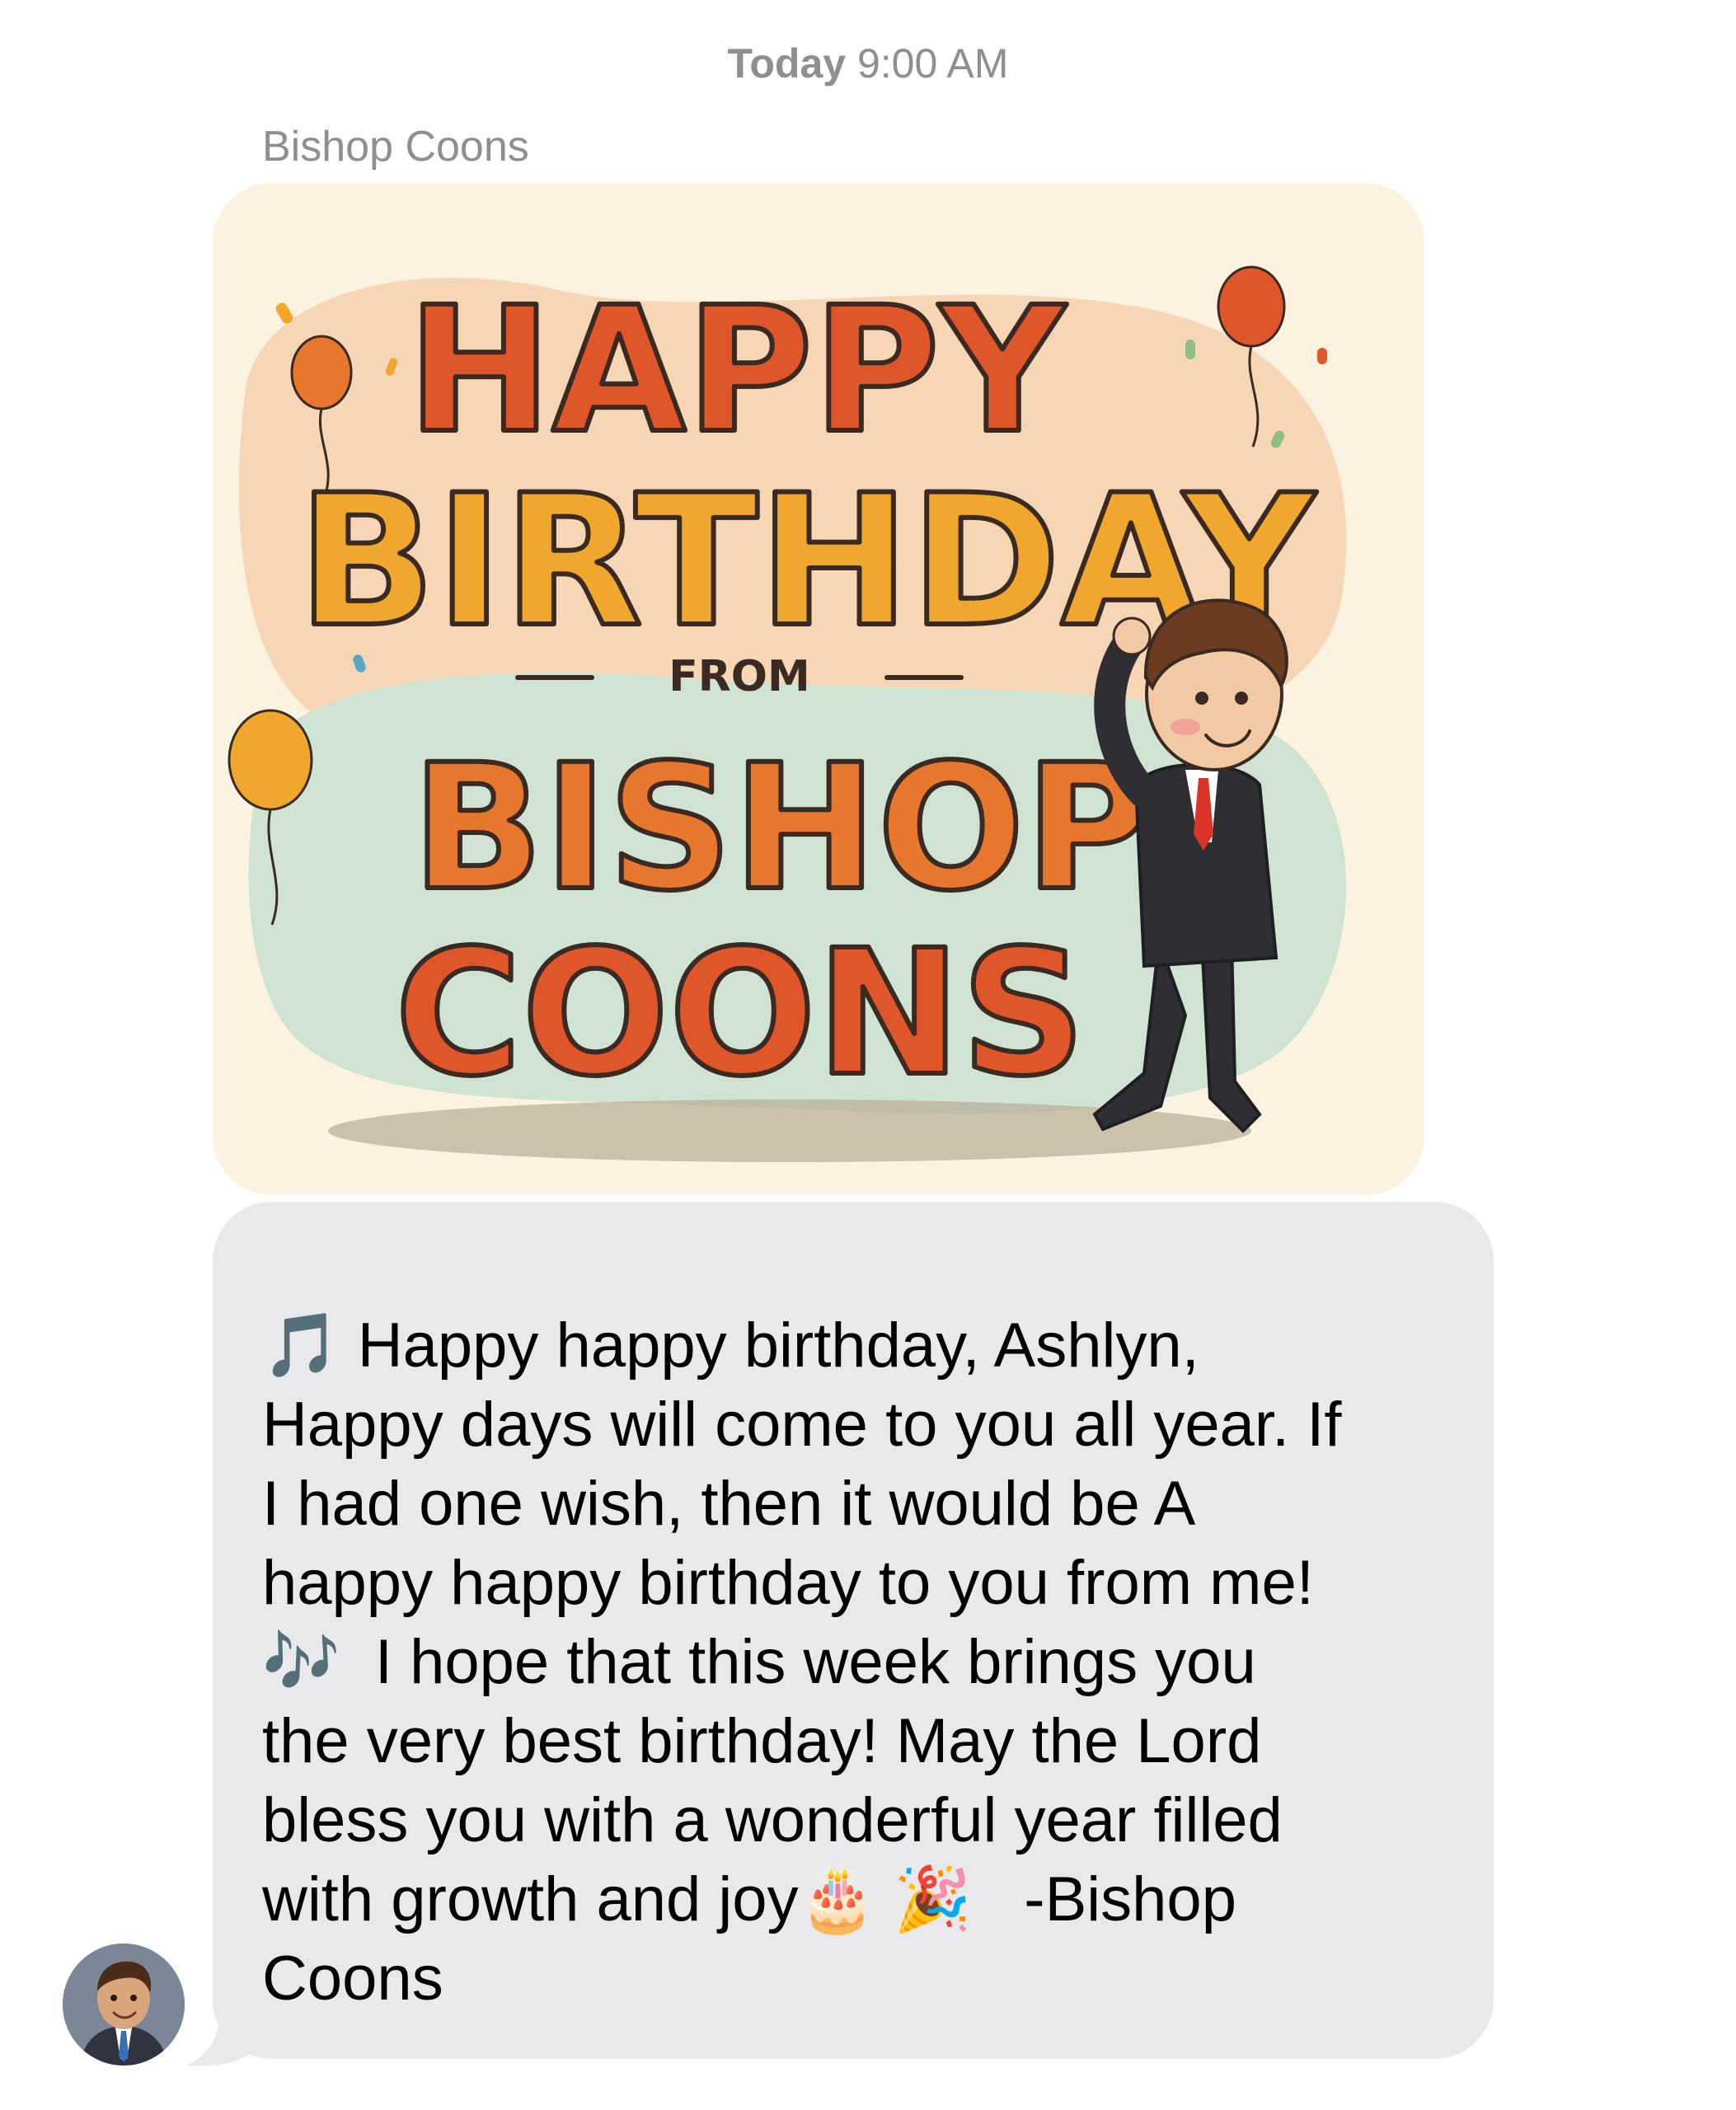 This screenshot has height=2110, width=1736. Describe the element at coordinates (740, 1013) in the screenshot. I see `card-line-coons: COONS` at that location.